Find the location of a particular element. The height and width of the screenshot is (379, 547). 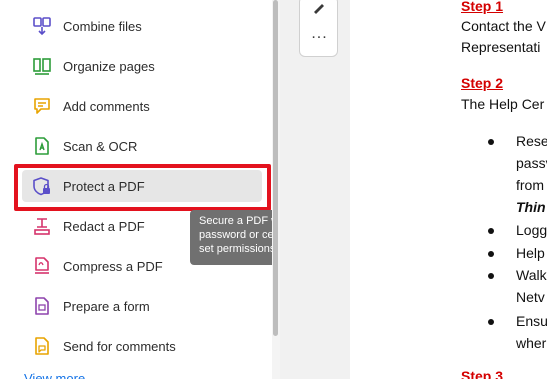

doc-text: Representati is located at coordinates (501, 47).